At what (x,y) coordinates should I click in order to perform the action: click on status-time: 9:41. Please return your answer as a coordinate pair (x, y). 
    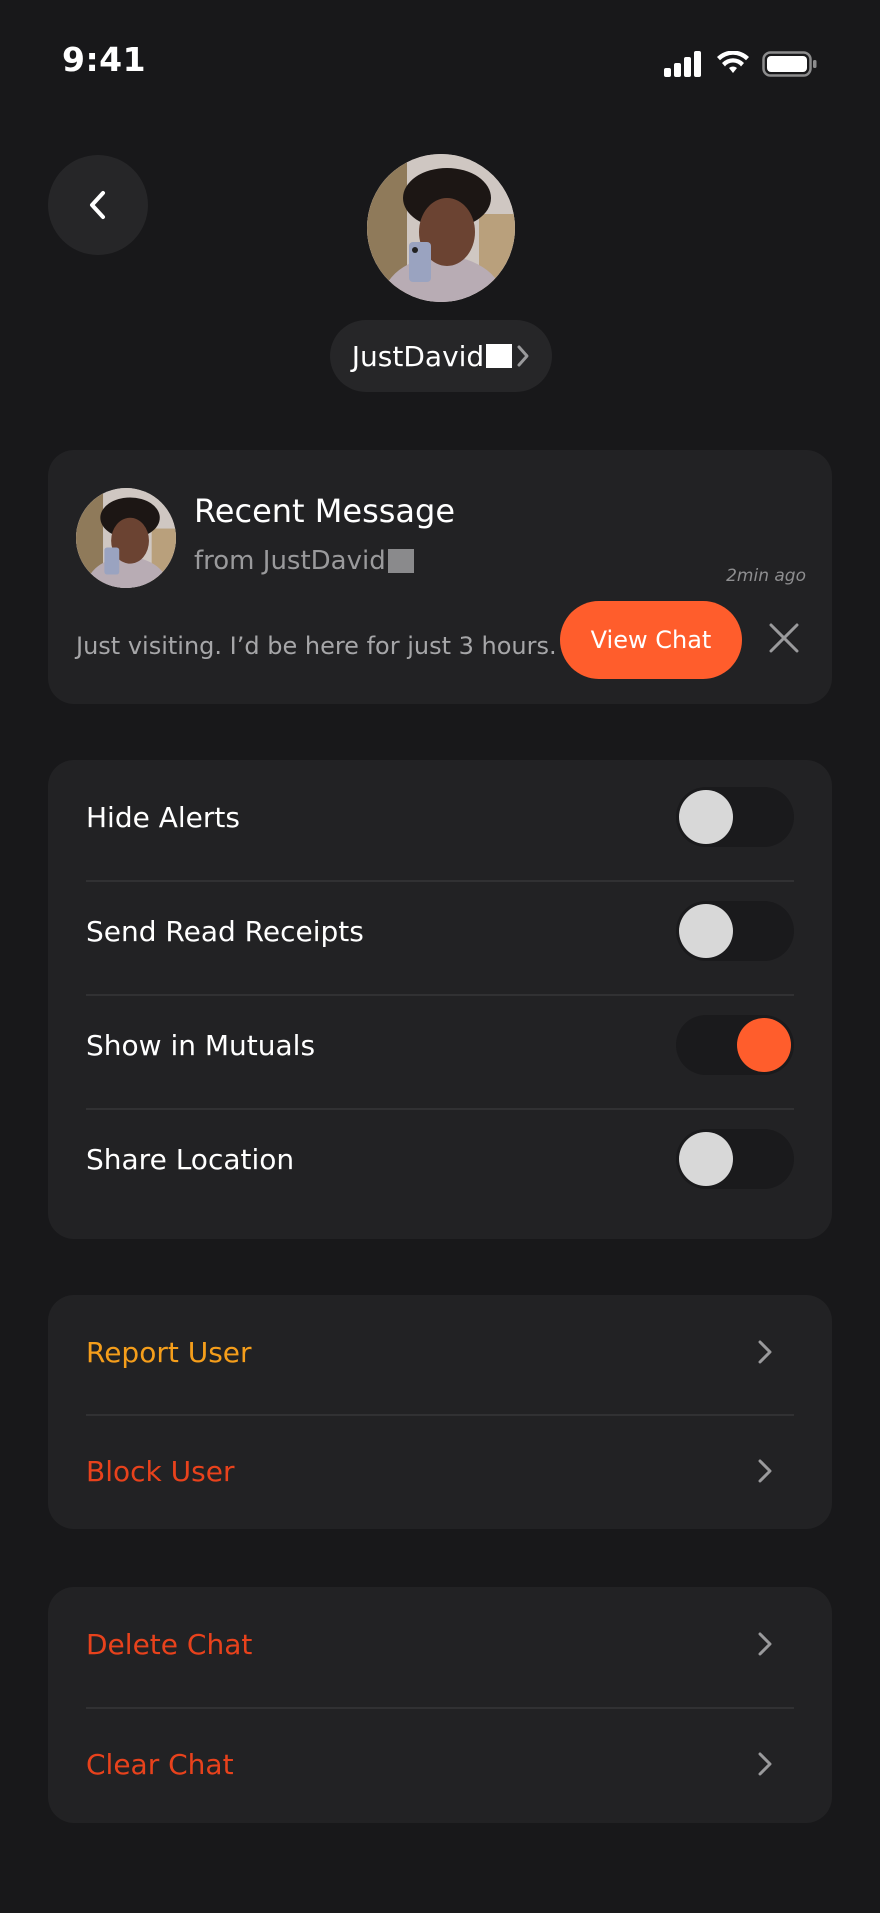
    Looking at the image, I should click on (104, 59).